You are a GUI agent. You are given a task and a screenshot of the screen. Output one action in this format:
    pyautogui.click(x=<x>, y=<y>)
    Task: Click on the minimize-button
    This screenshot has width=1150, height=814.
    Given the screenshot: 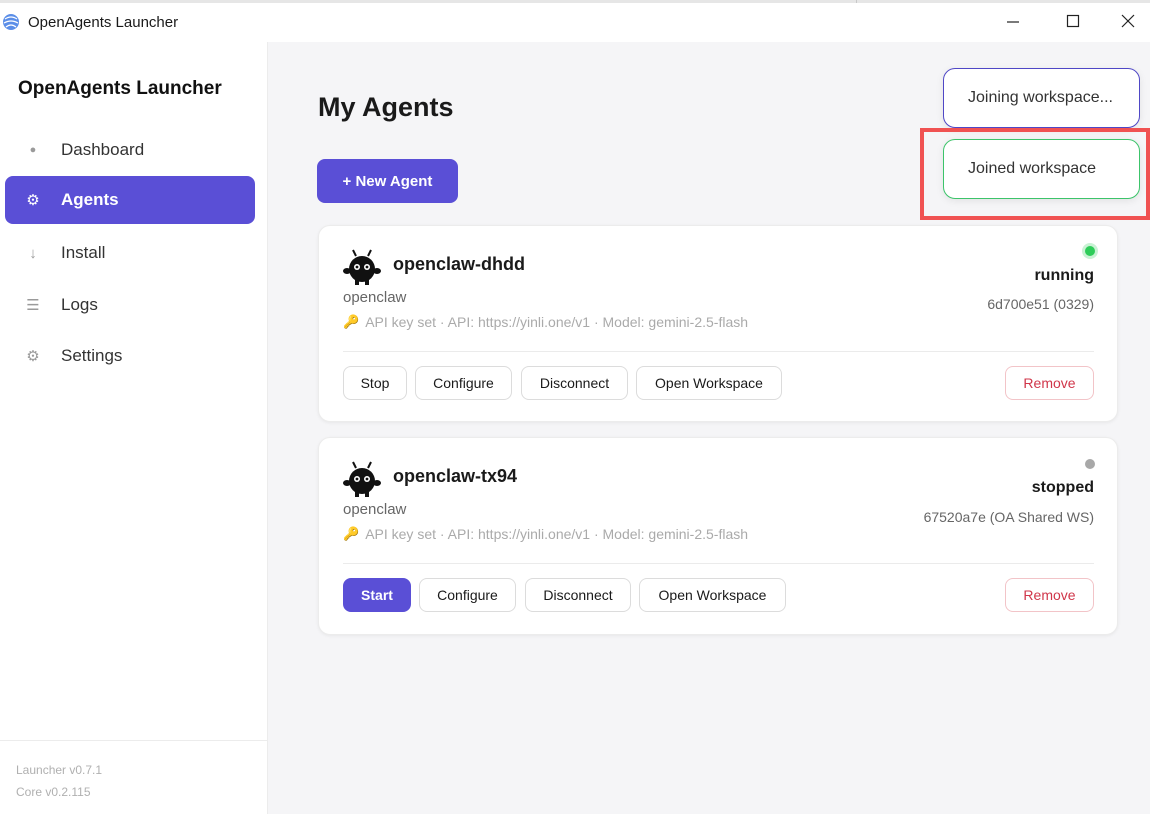 What is the action you would take?
    pyautogui.click(x=1013, y=21)
    